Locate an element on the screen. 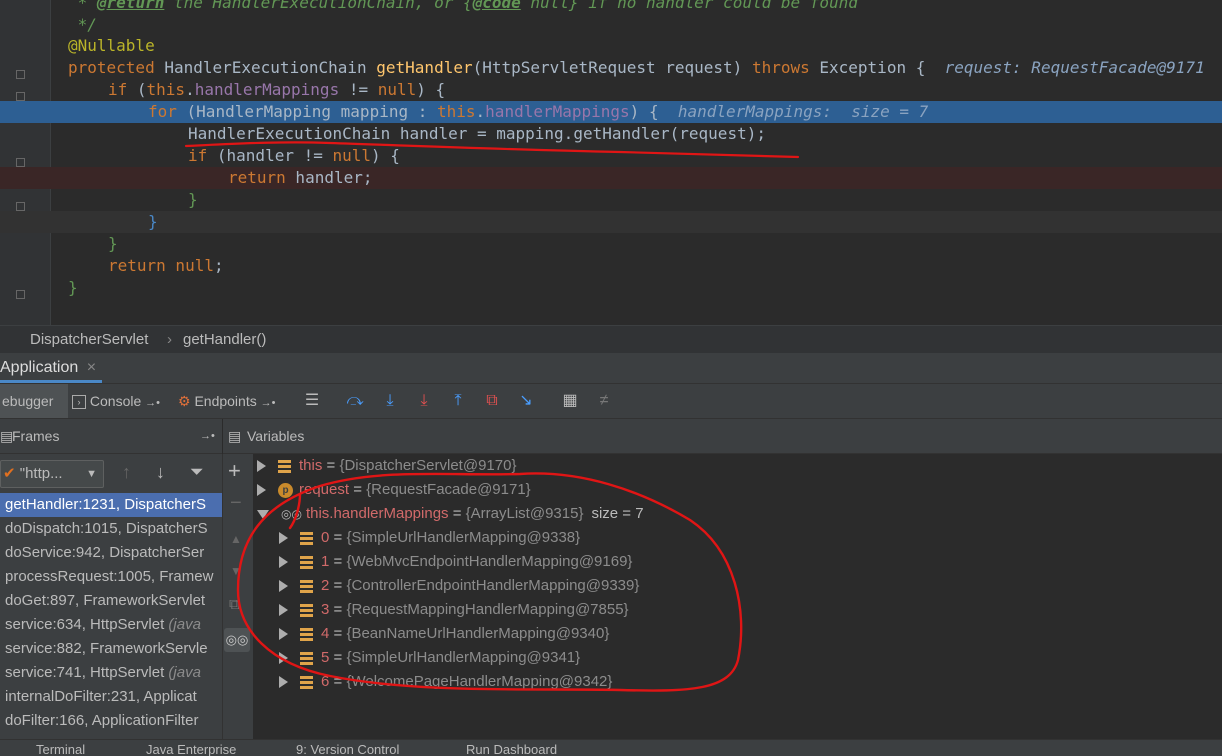  stack-frame: doService:942, DispatcherSer is located at coordinates (111, 553).